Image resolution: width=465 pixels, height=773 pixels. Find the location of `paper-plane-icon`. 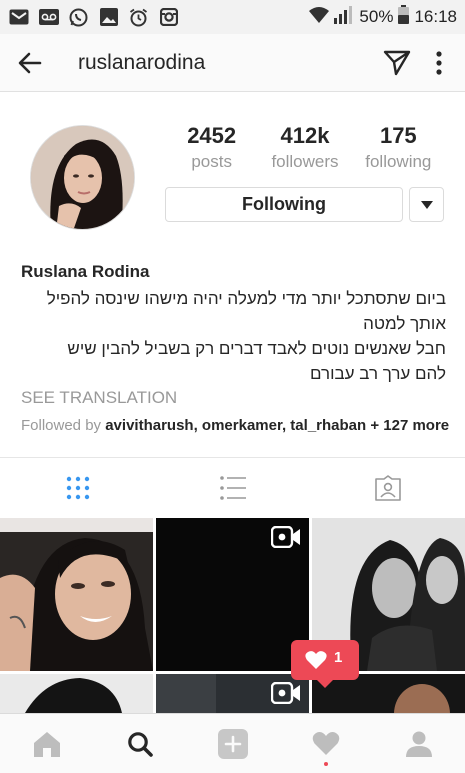

paper-plane-icon is located at coordinates (397, 62).